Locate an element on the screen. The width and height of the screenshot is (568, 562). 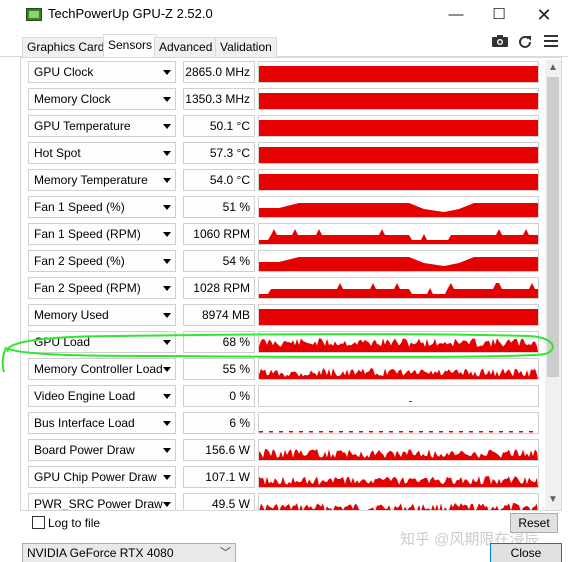
sensor-value: 1350.3 MHz is located at coordinates (219, 99).